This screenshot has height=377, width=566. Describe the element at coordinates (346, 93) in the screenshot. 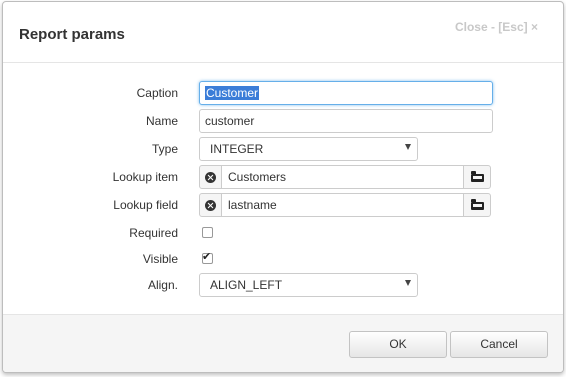

I see `caption-input: Customer` at that location.